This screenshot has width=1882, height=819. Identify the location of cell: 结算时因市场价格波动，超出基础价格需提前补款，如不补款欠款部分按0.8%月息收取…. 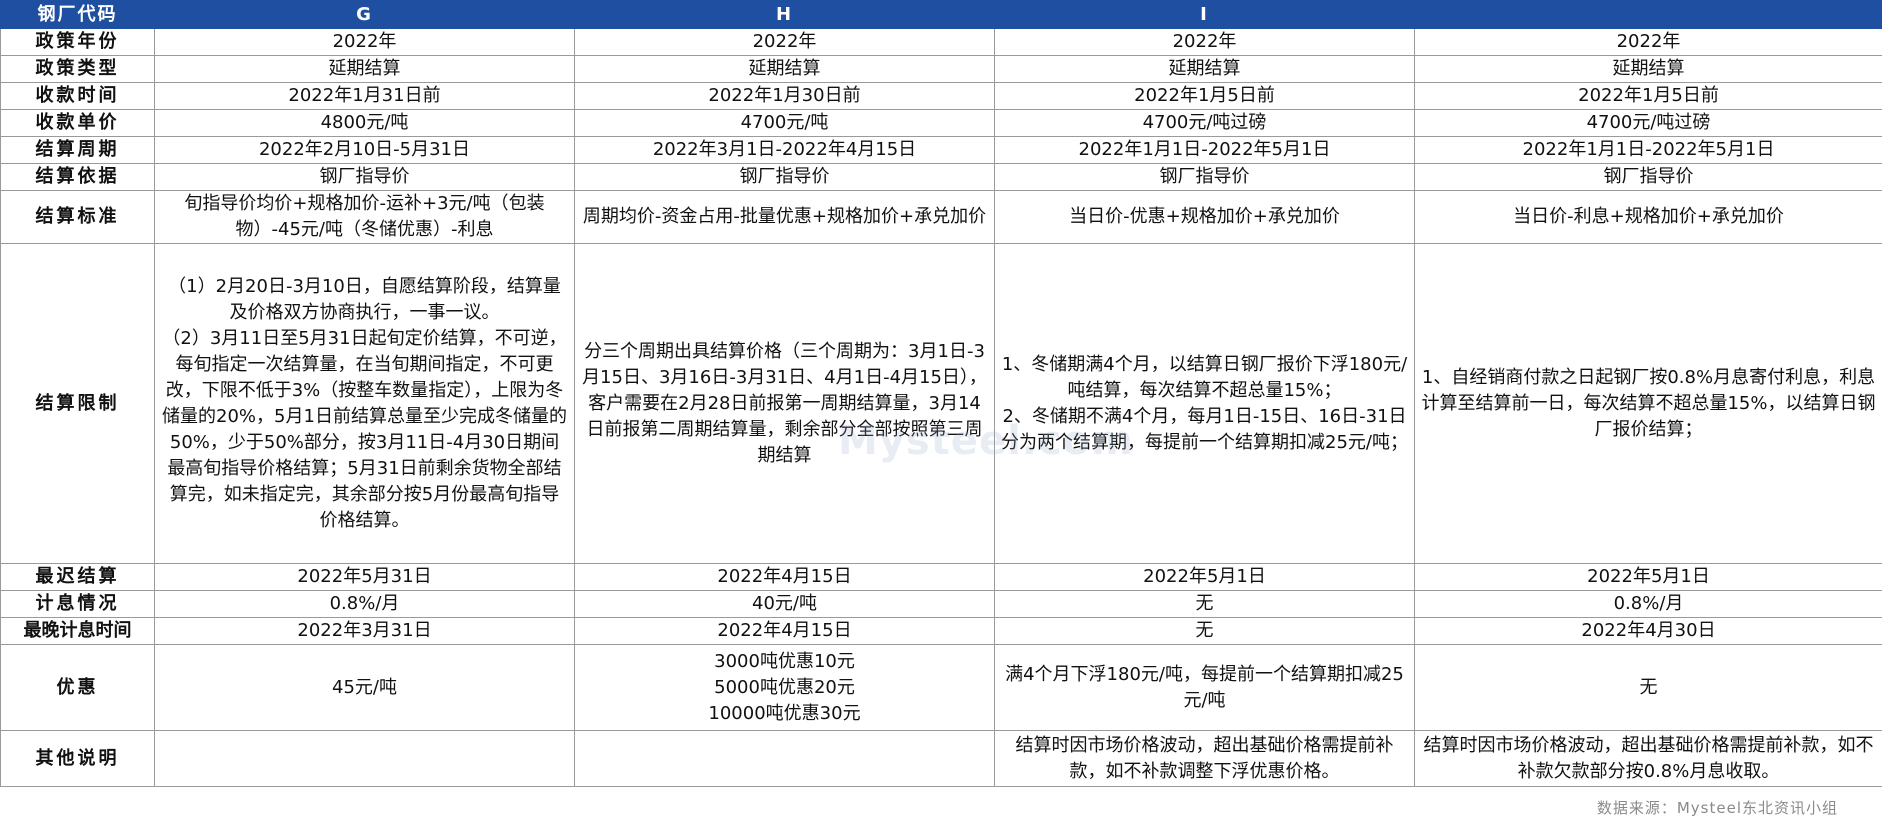
(1648, 758).